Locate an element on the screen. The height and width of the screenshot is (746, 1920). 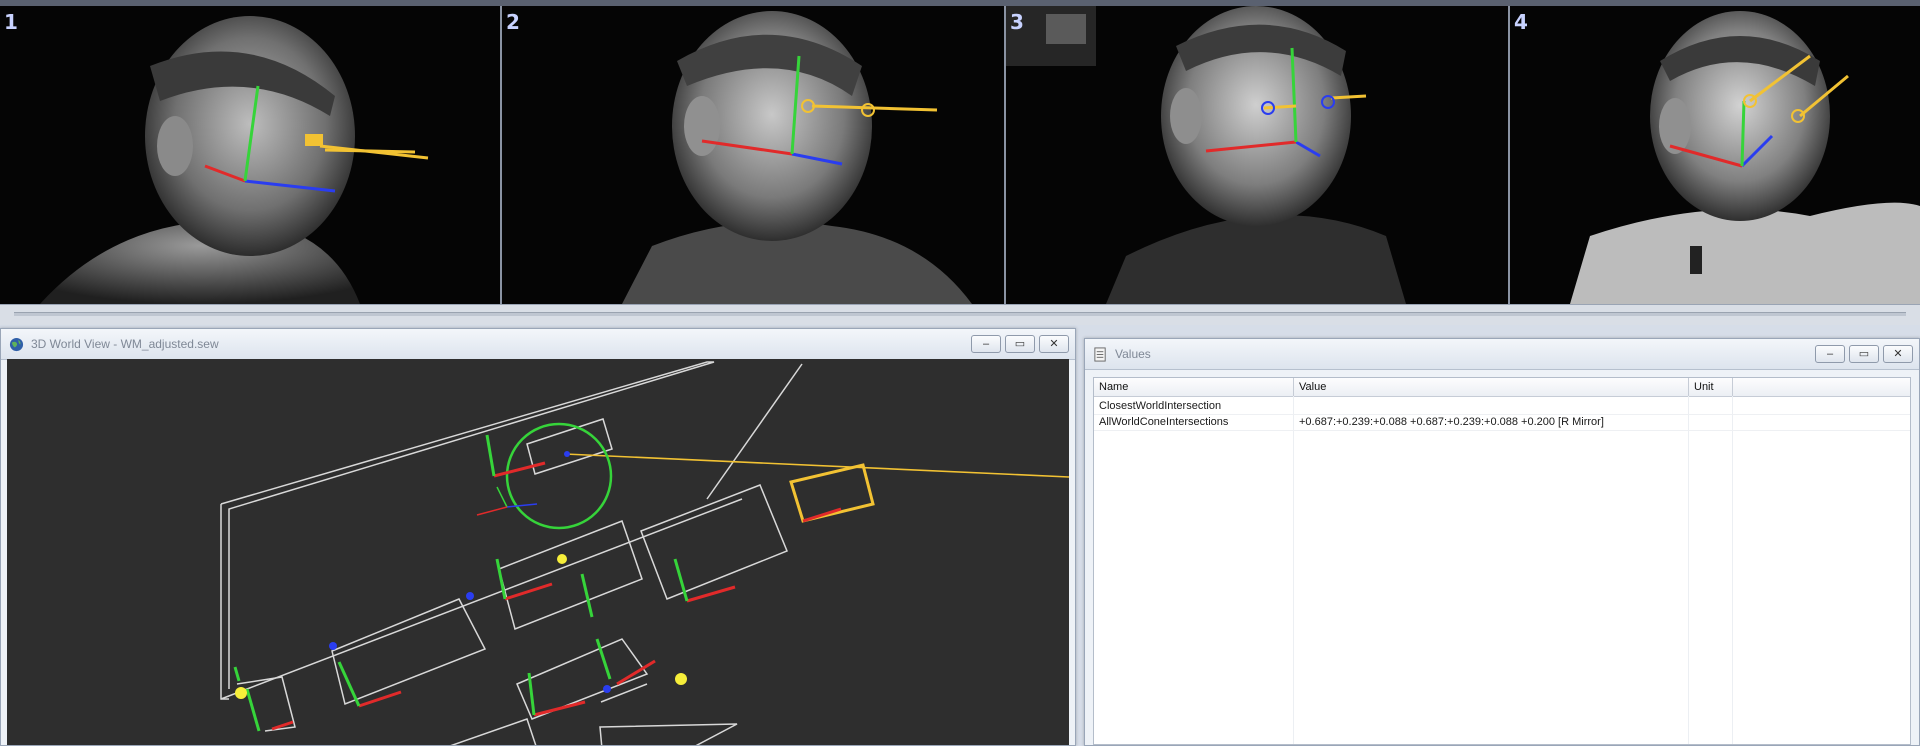
camera-2-image is located at coordinates (797, 157).